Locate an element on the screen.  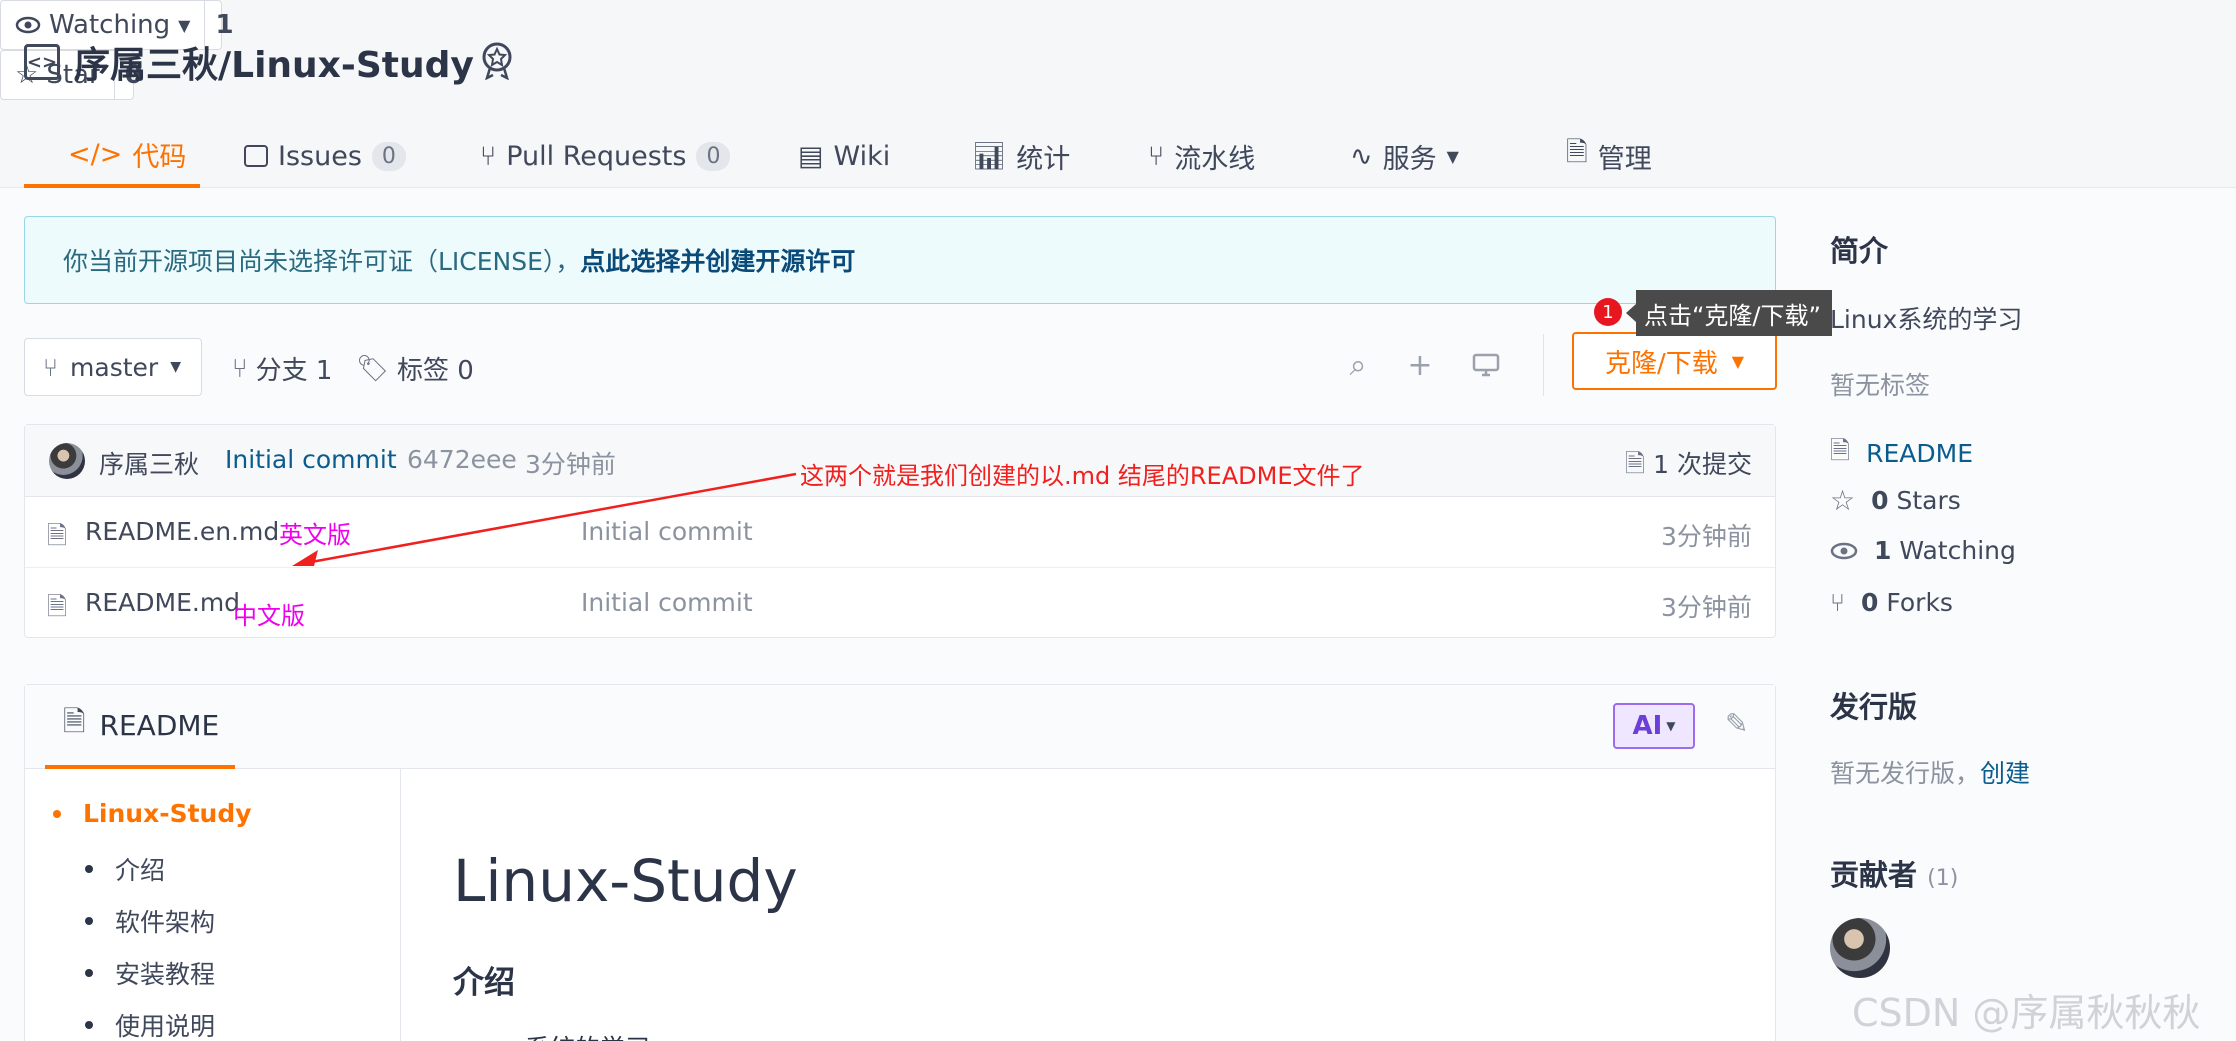
create-release-link: 创建 is located at coordinates (2005, 773).